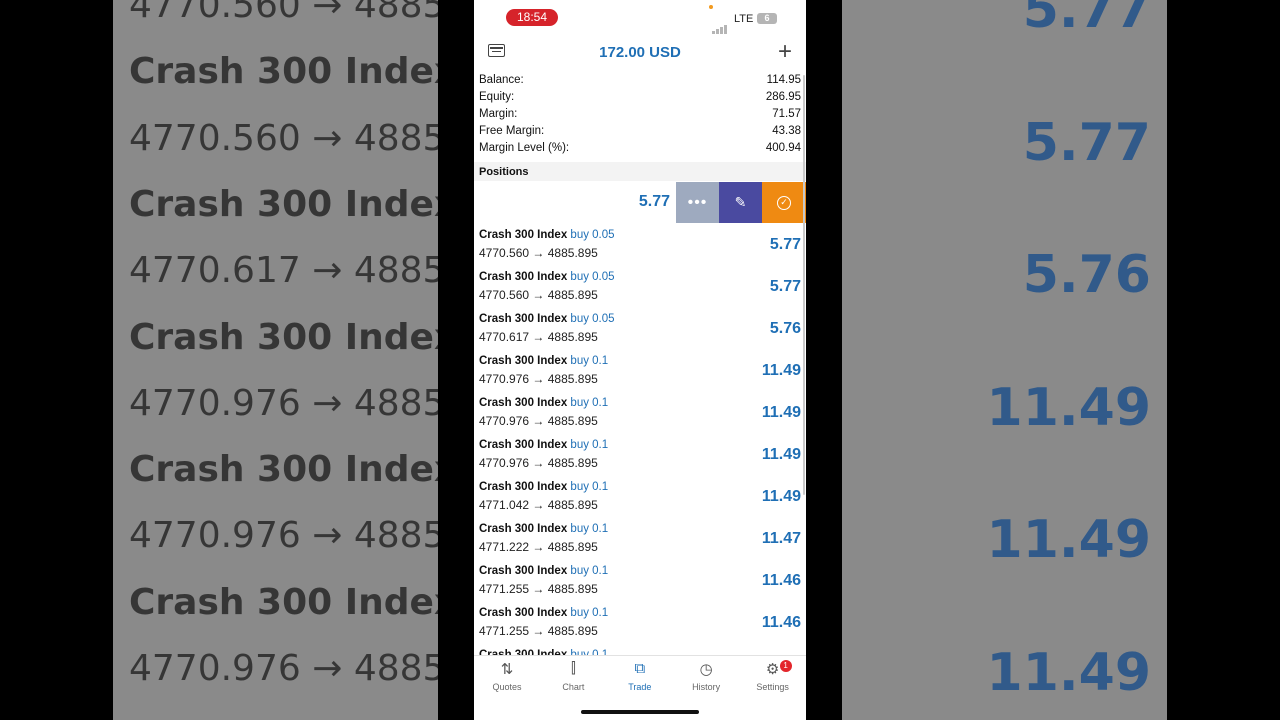 The height and width of the screenshot is (720, 1280). I want to click on positions-label: Positions, so click(504, 172).